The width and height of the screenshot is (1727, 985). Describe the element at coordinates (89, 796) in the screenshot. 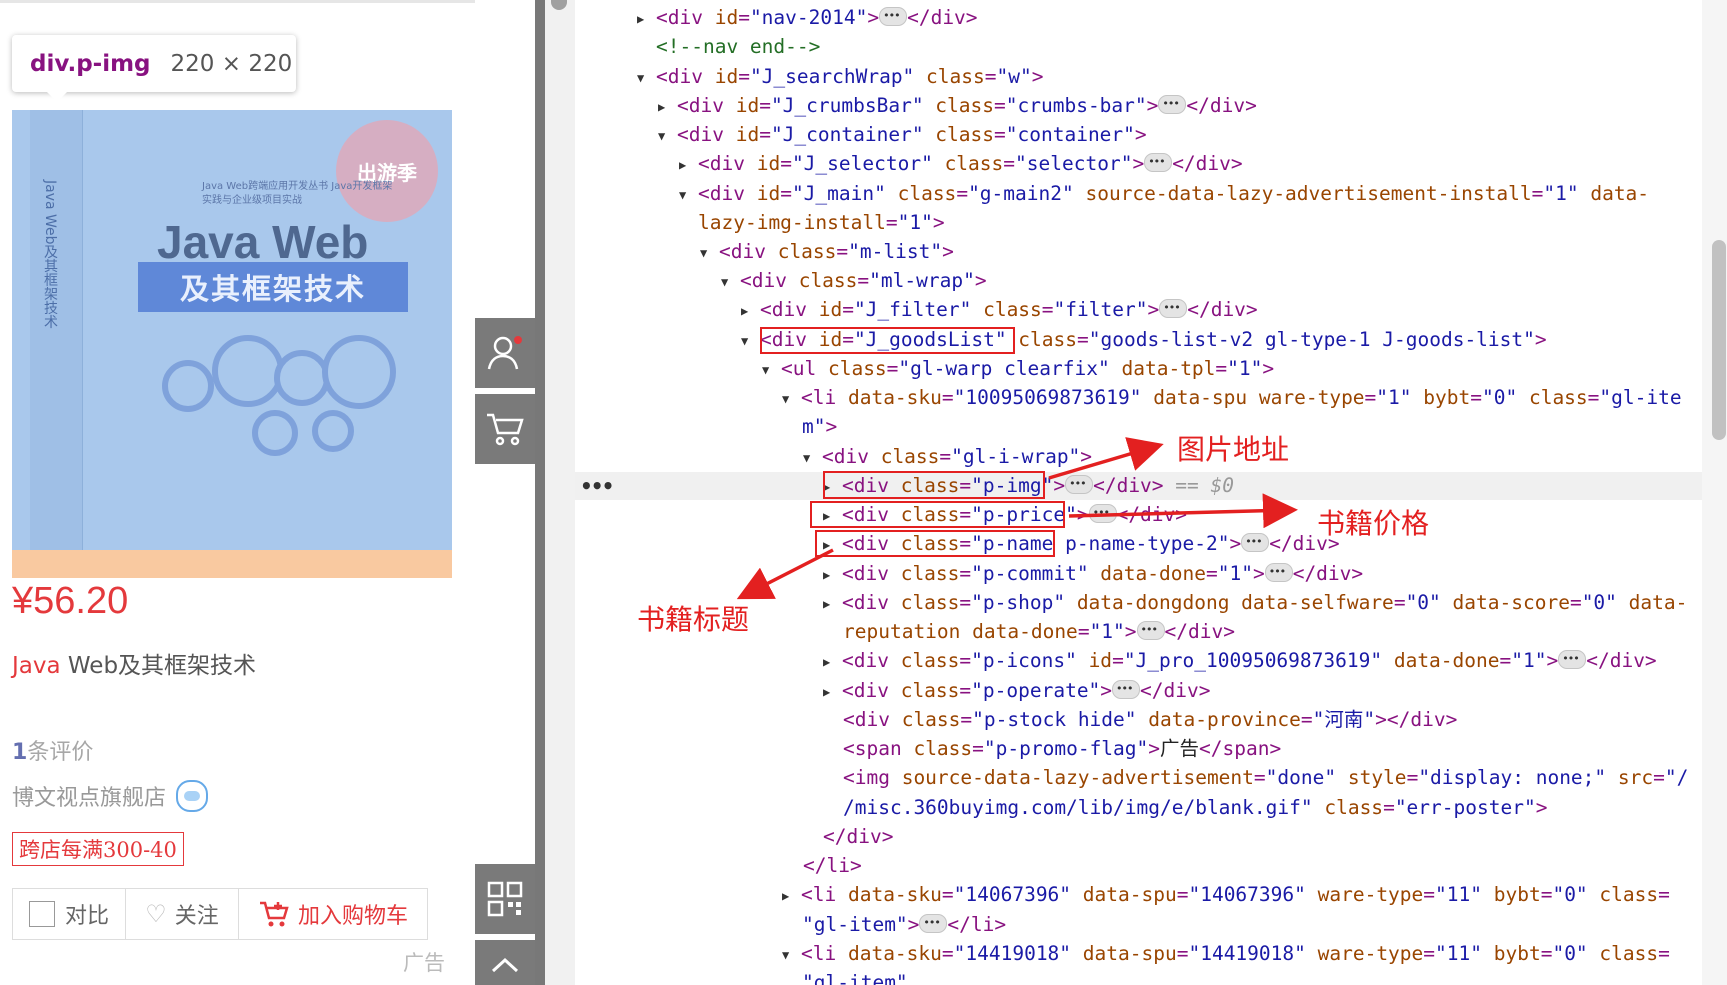

I see `shop-name: 博文视点旗舰店` at that location.